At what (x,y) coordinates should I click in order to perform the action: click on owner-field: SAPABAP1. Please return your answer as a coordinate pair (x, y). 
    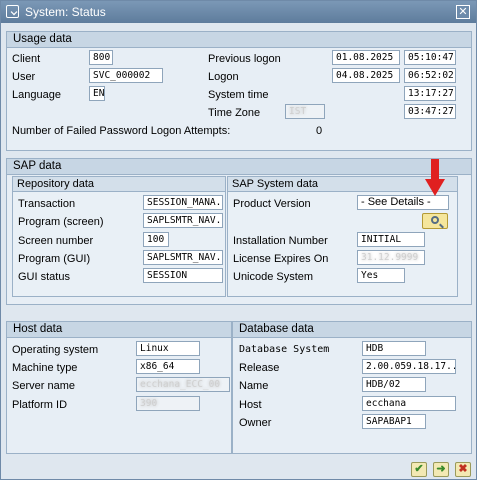
    Looking at the image, I should click on (394, 421).